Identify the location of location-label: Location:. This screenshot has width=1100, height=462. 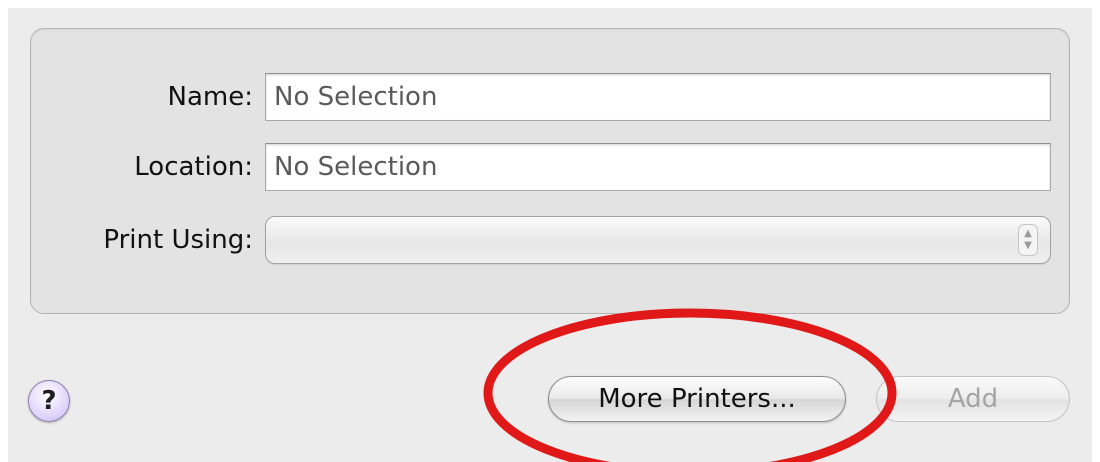
(193, 167).